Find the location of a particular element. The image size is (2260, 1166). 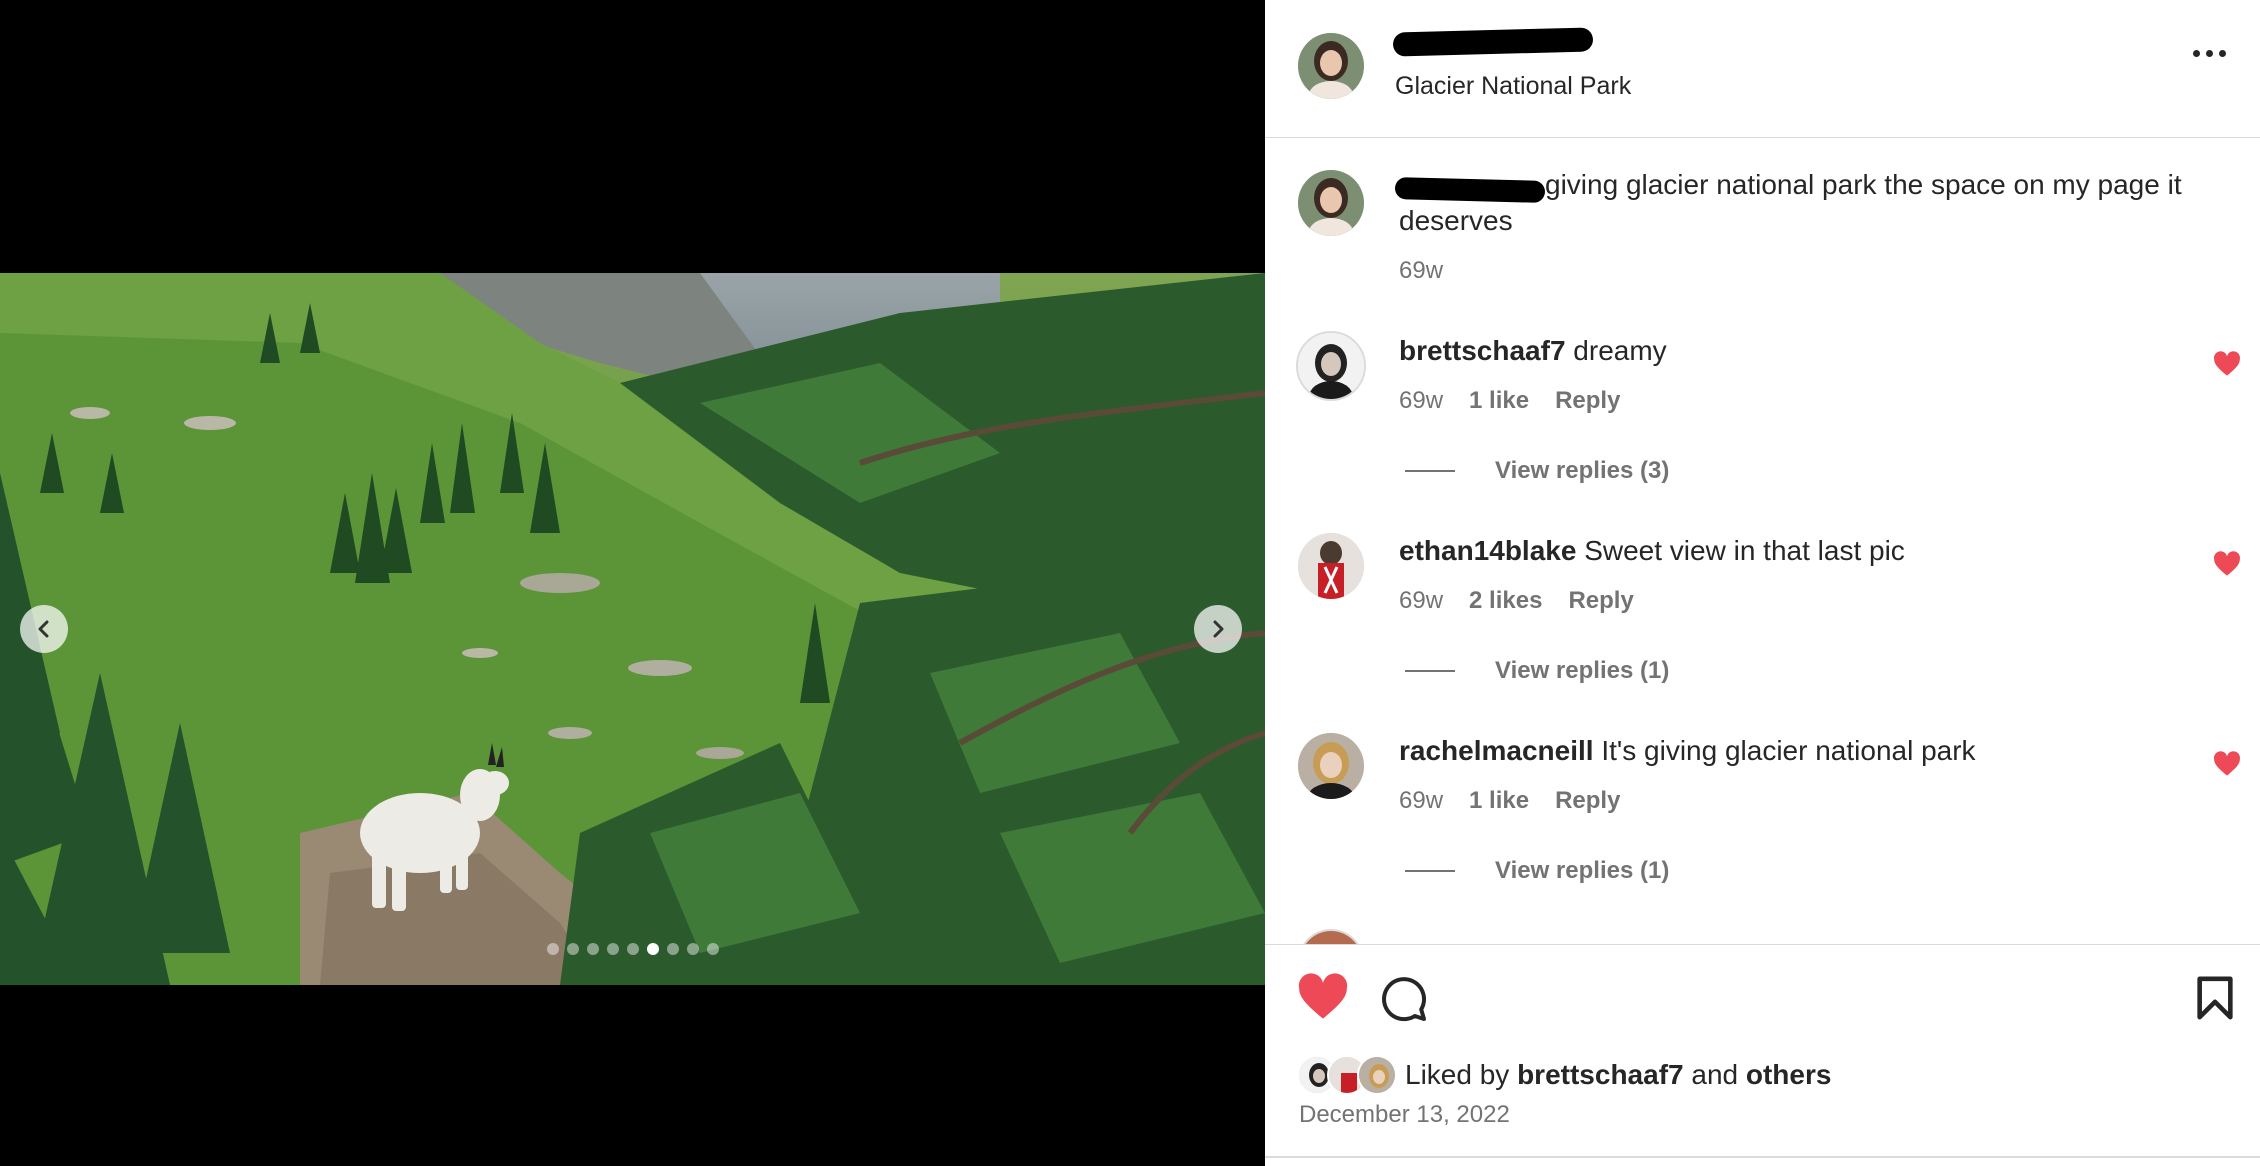

liker-avatar is located at coordinates (1377, 1075).